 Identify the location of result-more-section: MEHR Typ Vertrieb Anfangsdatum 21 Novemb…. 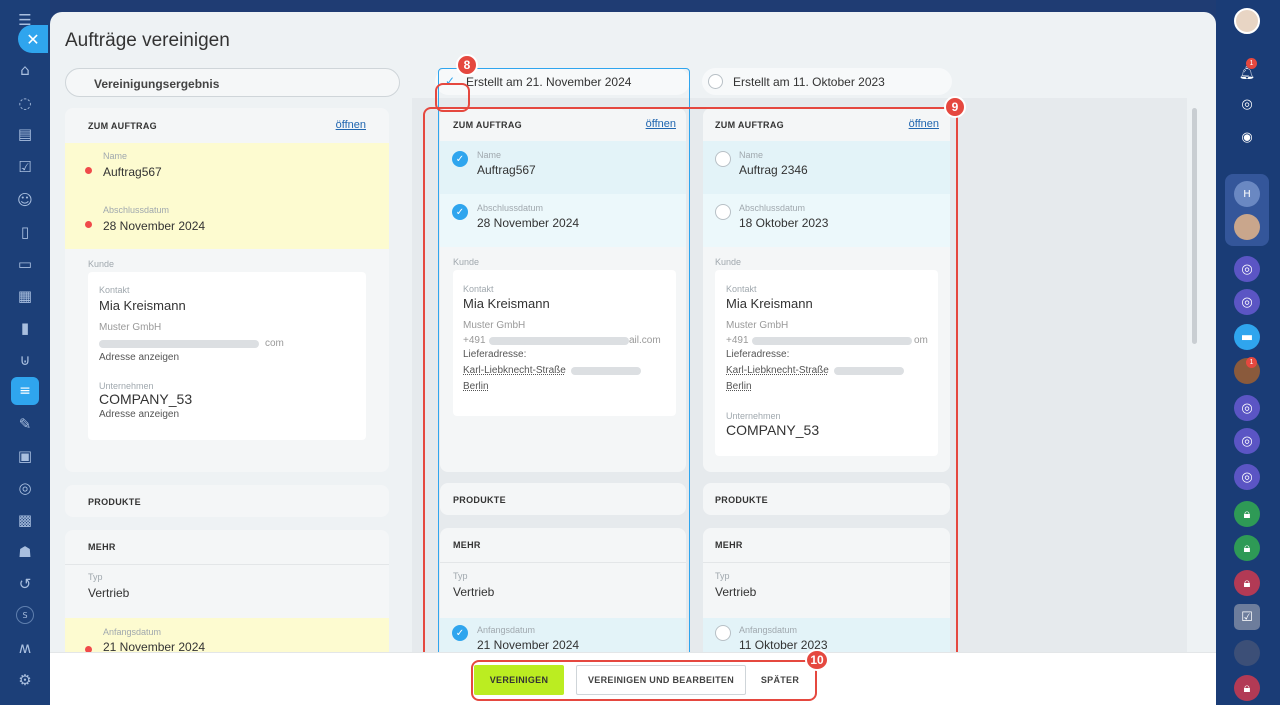
(227, 595).